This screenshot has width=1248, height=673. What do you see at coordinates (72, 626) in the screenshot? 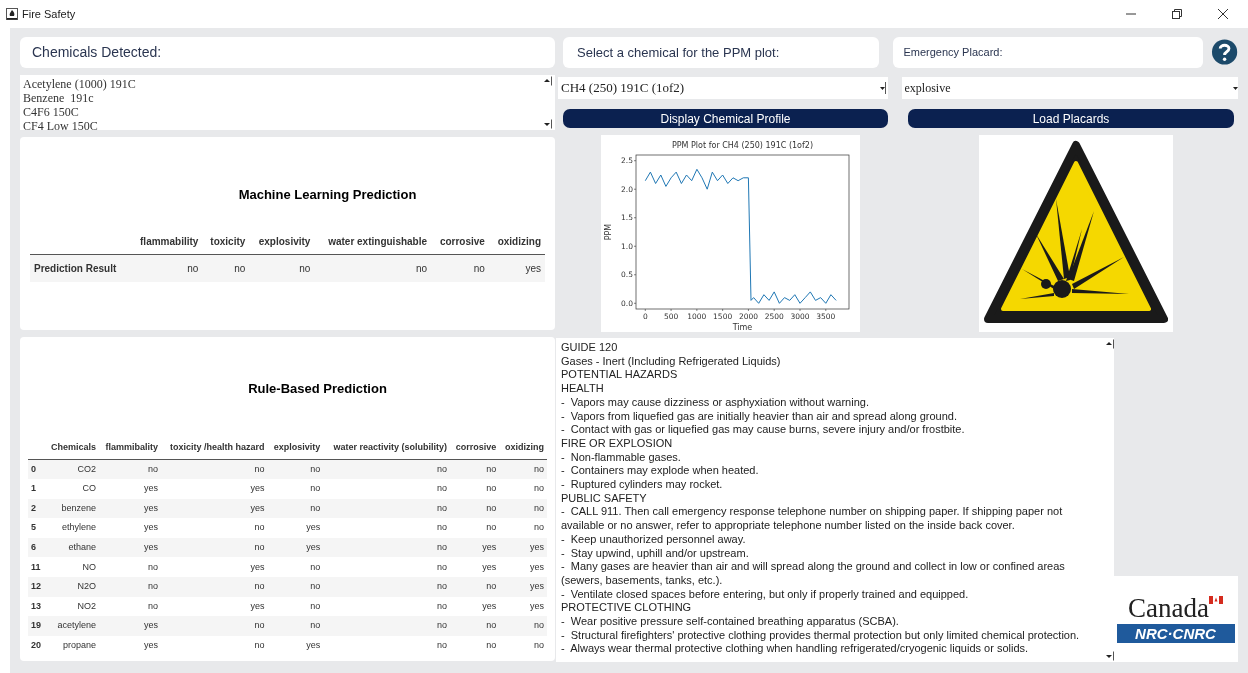
I see `table-cell: acetylene` at bounding box center [72, 626].